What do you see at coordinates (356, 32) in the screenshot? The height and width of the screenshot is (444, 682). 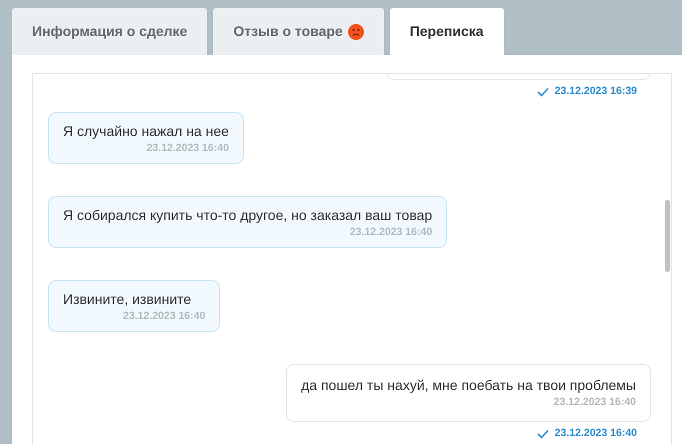 I see `sad-face-icon` at bounding box center [356, 32].